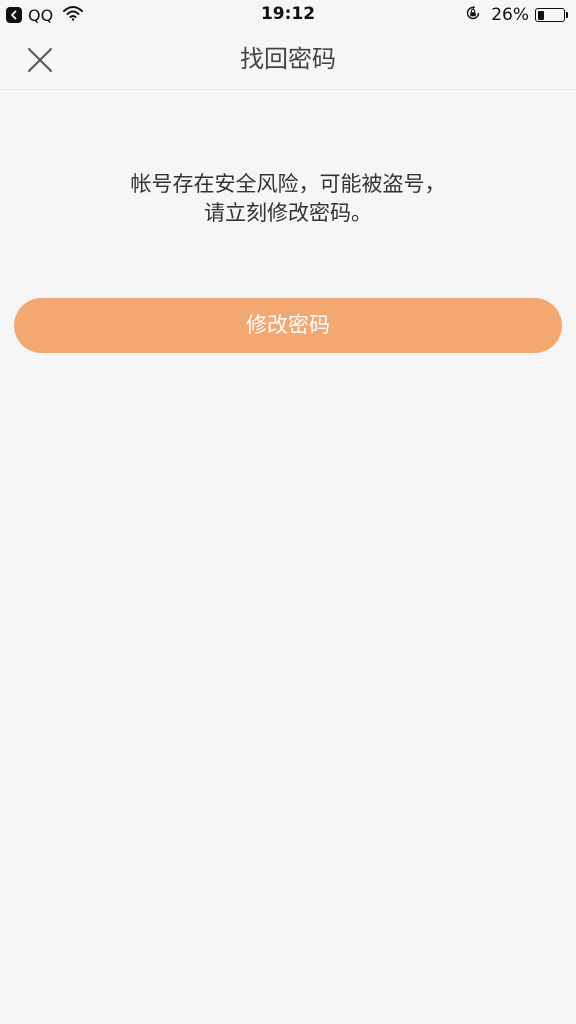  What do you see at coordinates (567, 15) in the screenshot?
I see `battery-tip` at bounding box center [567, 15].